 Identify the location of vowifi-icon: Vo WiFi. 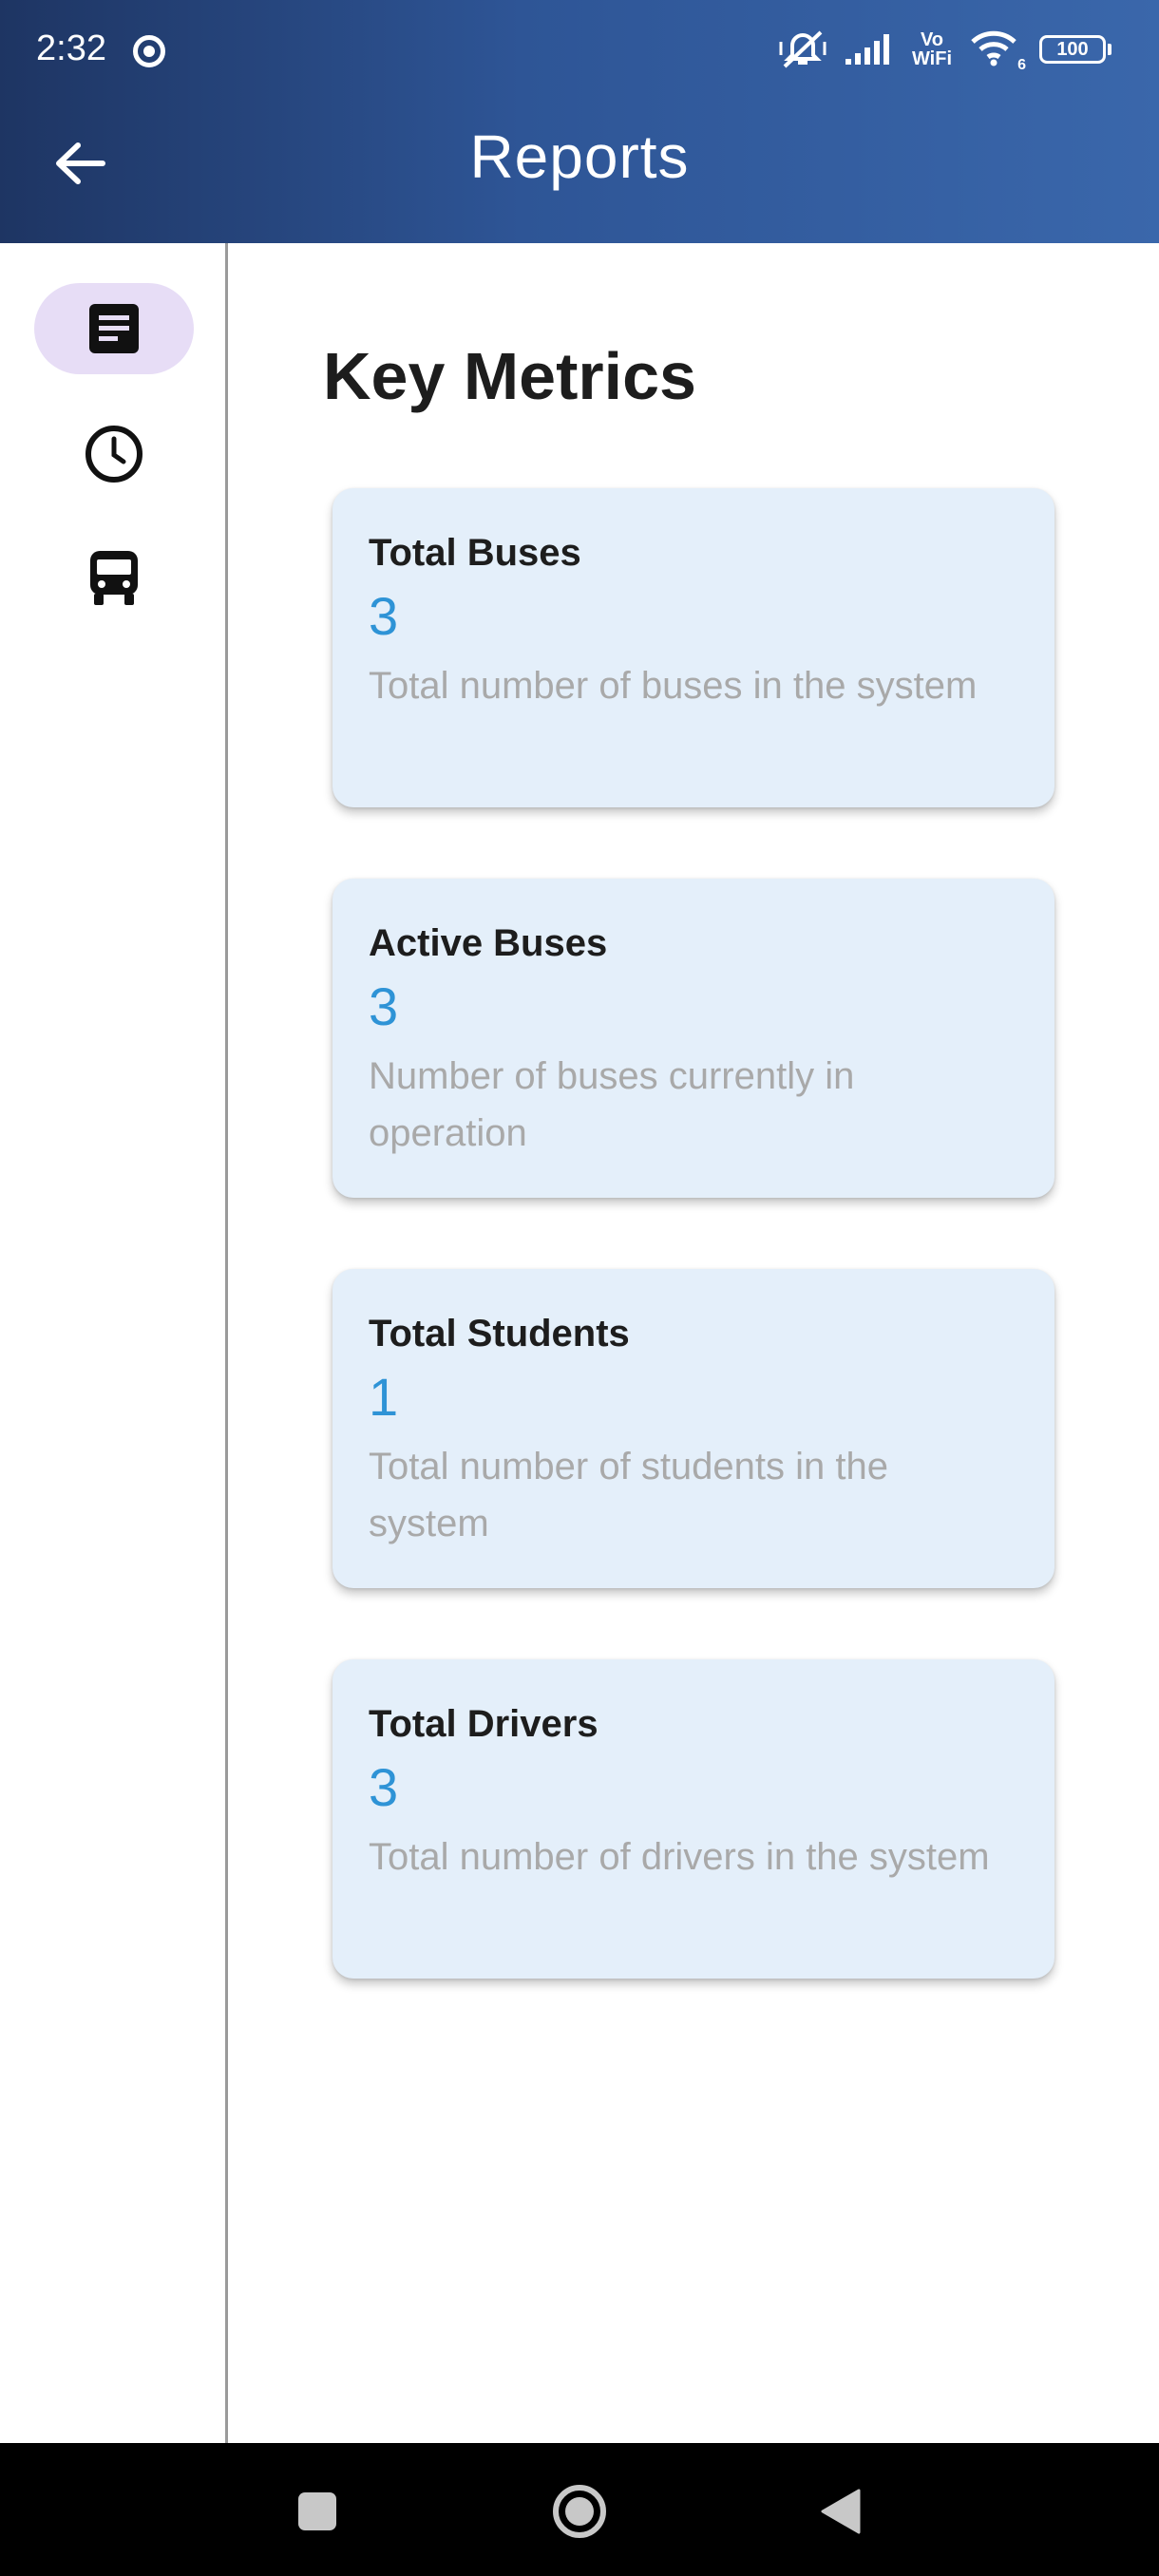
(932, 49).